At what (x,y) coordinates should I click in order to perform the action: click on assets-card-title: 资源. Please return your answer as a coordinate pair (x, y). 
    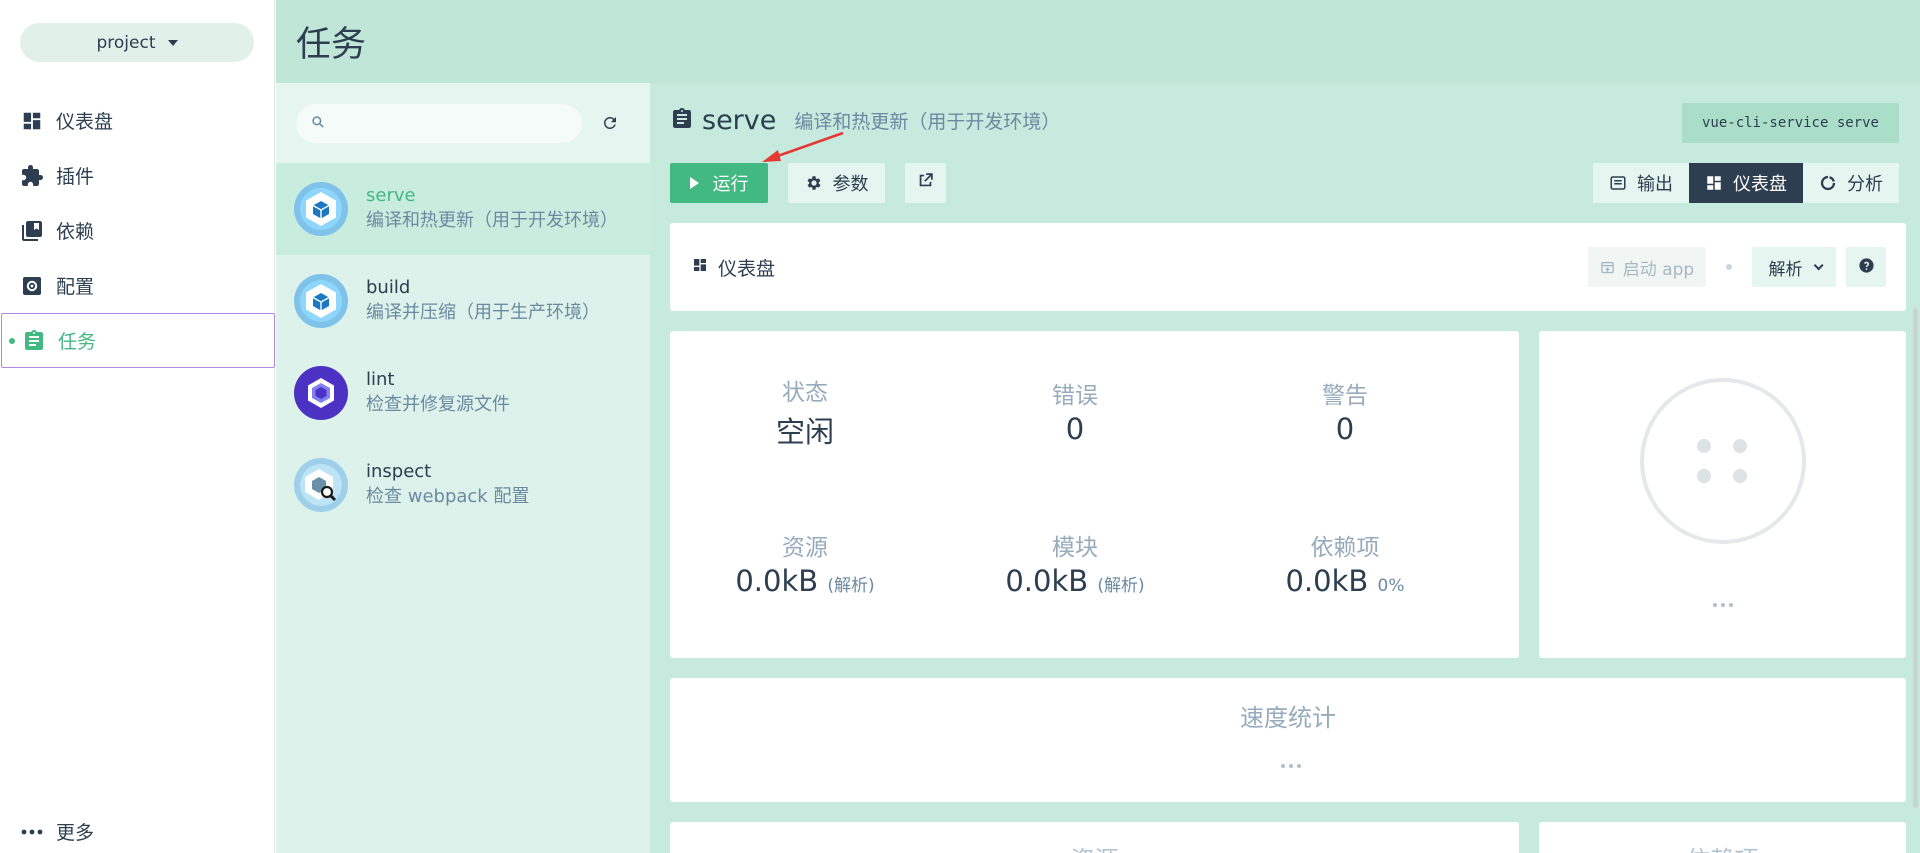
    Looking at the image, I should click on (1094, 846).